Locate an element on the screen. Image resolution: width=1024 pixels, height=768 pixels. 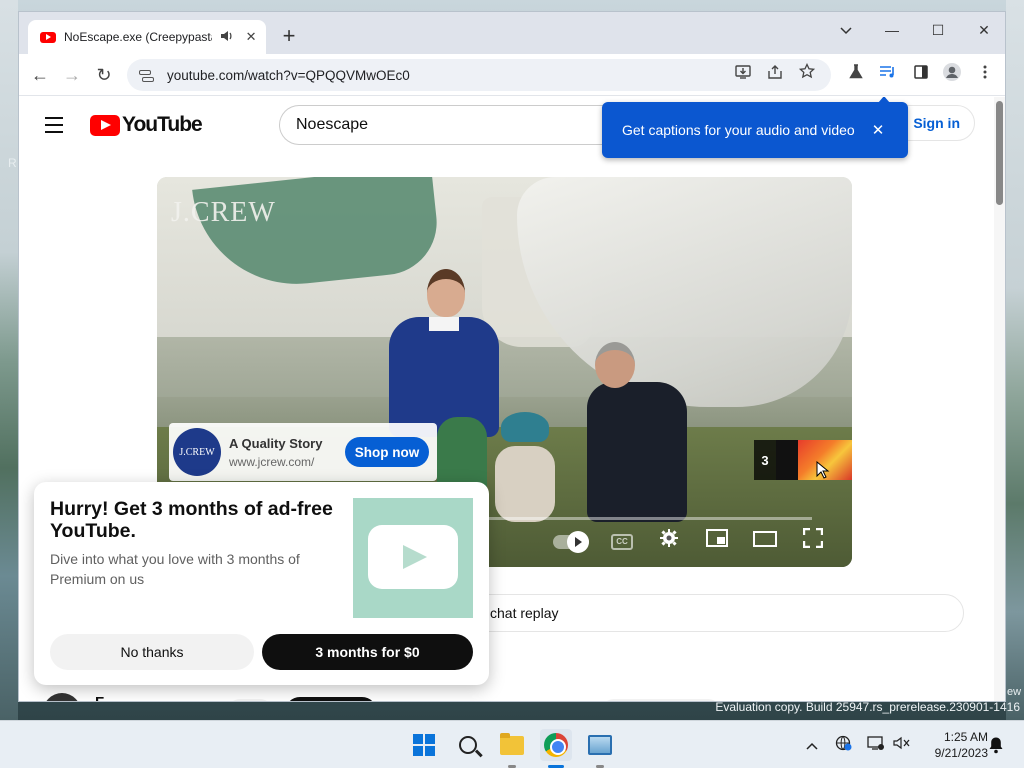
maximize-button: ☐ is located at coordinates (938, 30).